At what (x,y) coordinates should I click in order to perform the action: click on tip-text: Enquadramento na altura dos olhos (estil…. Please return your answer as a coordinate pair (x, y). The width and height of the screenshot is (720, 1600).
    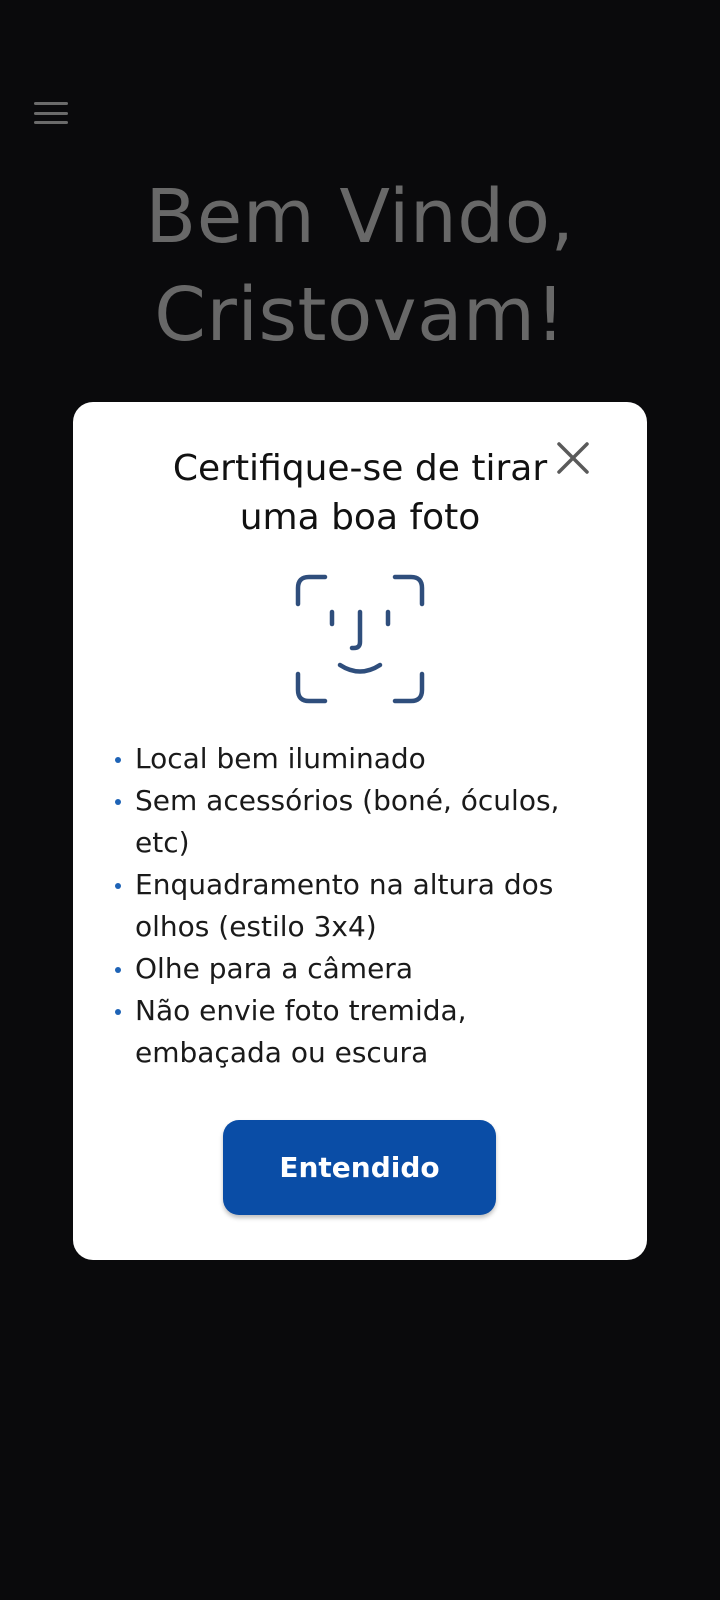
    Looking at the image, I should click on (344, 905).